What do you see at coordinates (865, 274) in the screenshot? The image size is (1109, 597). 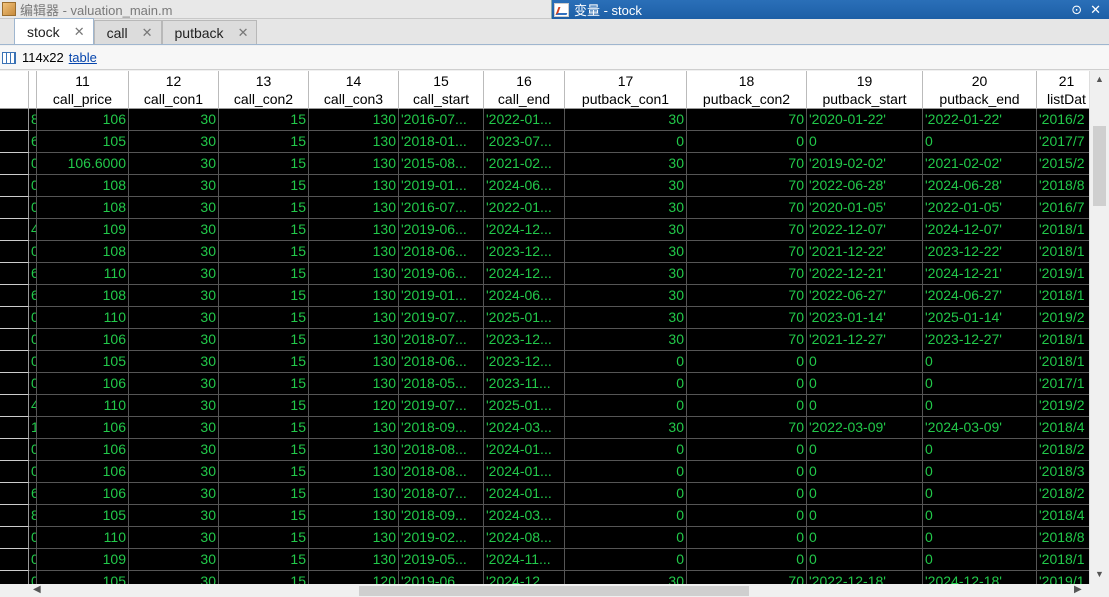 I see `grid-cell: '2022-12-21'` at bounding box center [865, 274].